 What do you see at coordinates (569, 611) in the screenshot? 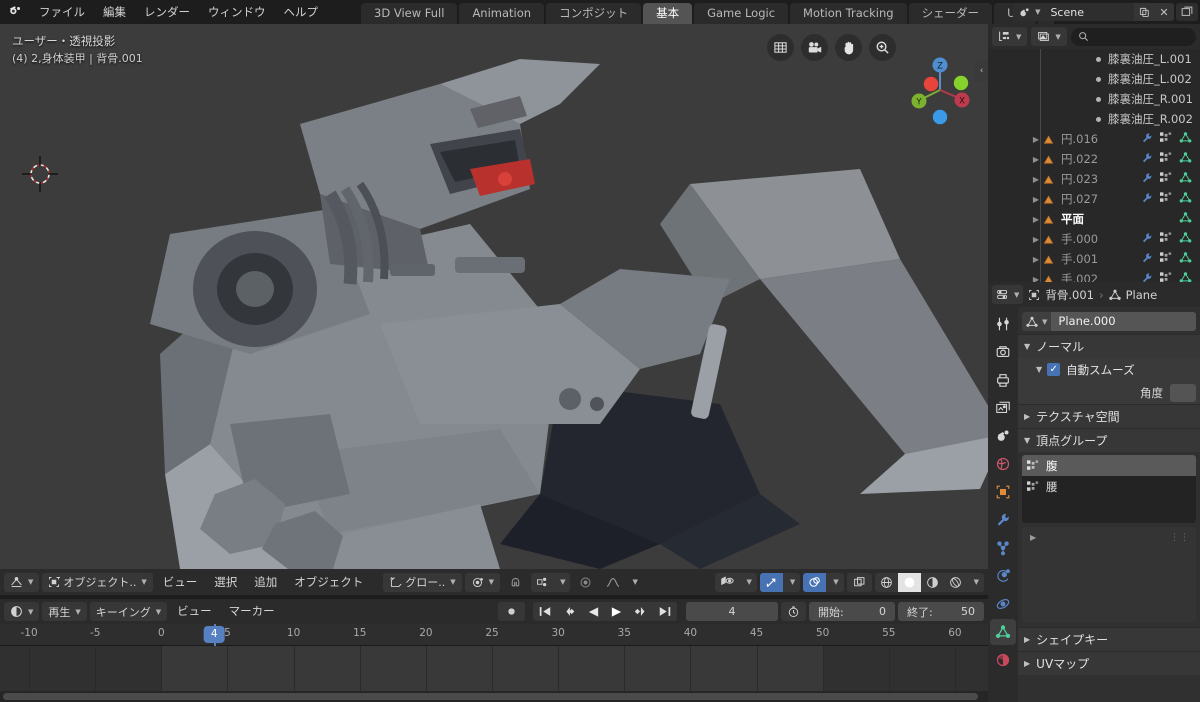
I see `prev-keyframe-icon` at bounding box center [569, 611].